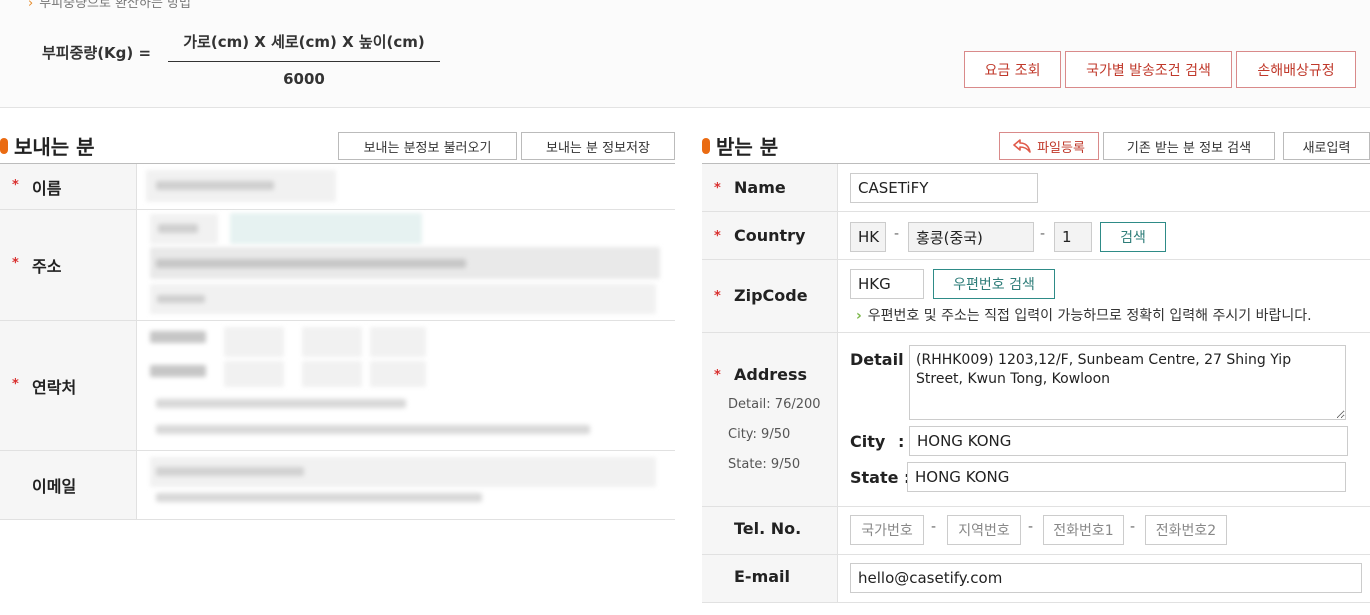  I want to click on formula-label: 부피중량(Kg) =, so click(97, 53).